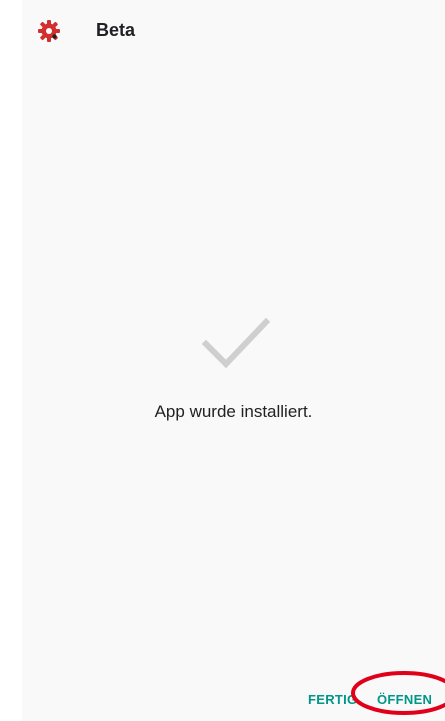  Describe the element at coordinates (49, 31) in the screenshot. I see `red-gear-icon` at that location.